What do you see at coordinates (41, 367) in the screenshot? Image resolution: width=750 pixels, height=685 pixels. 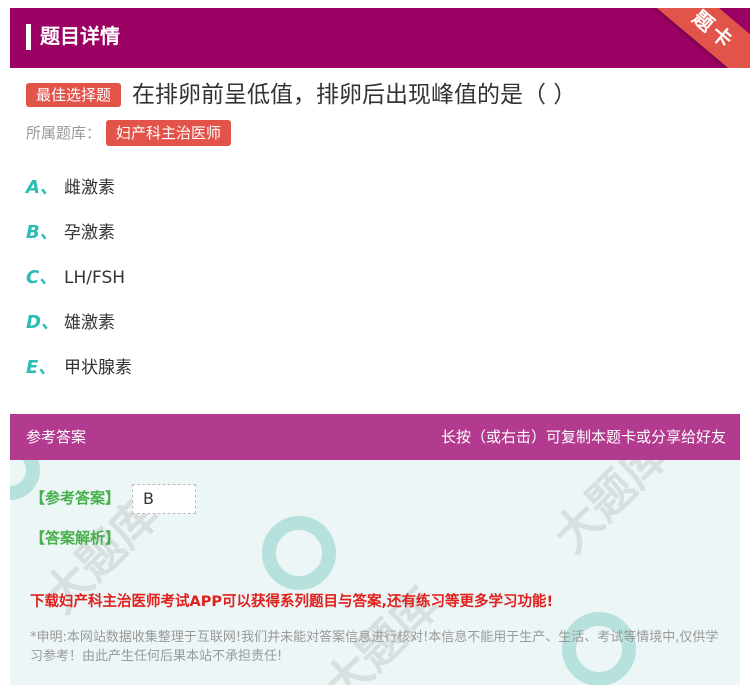 I see `option-letter: E、` at bounding box center [41, 367].